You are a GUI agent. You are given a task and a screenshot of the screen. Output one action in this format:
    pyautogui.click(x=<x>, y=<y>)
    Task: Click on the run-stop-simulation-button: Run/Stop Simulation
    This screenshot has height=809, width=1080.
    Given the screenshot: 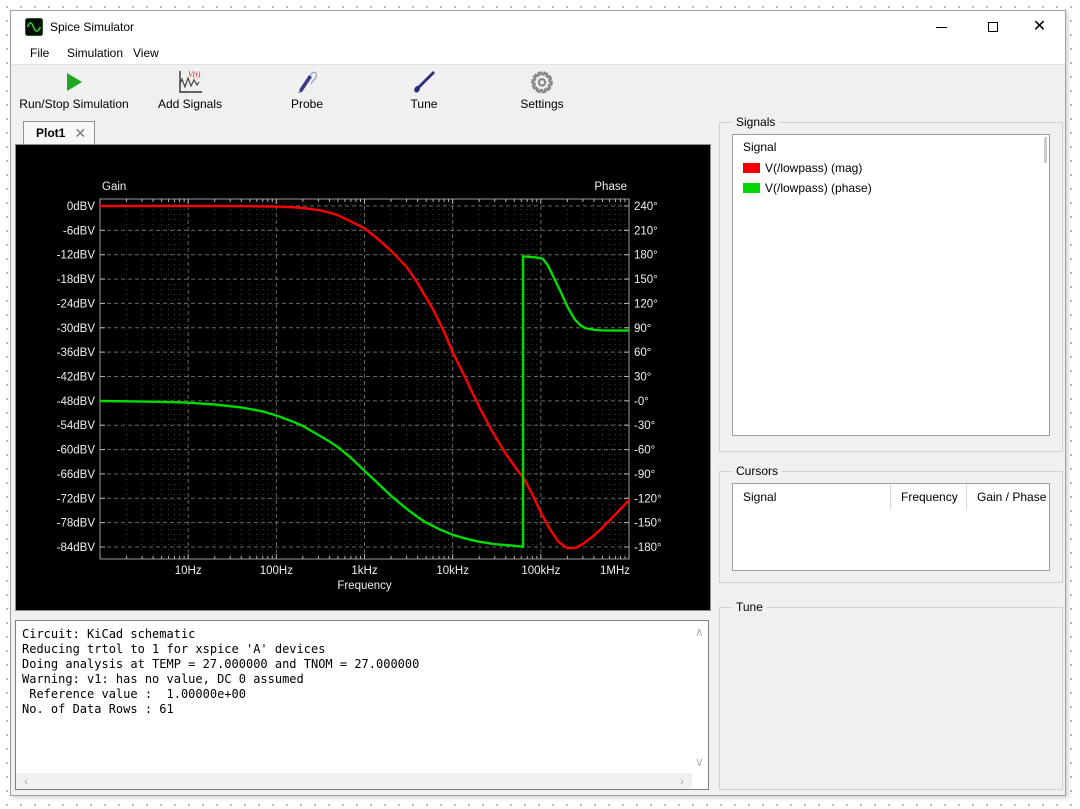 What is the action you would take?
    pyautogui.click(x=74, y=91)
    